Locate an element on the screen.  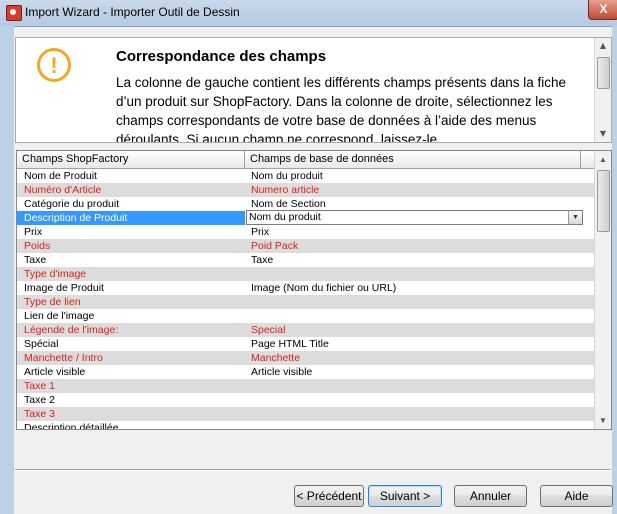
dropdown-selected-value: Nom du produit is located at coordinates (285, 217).